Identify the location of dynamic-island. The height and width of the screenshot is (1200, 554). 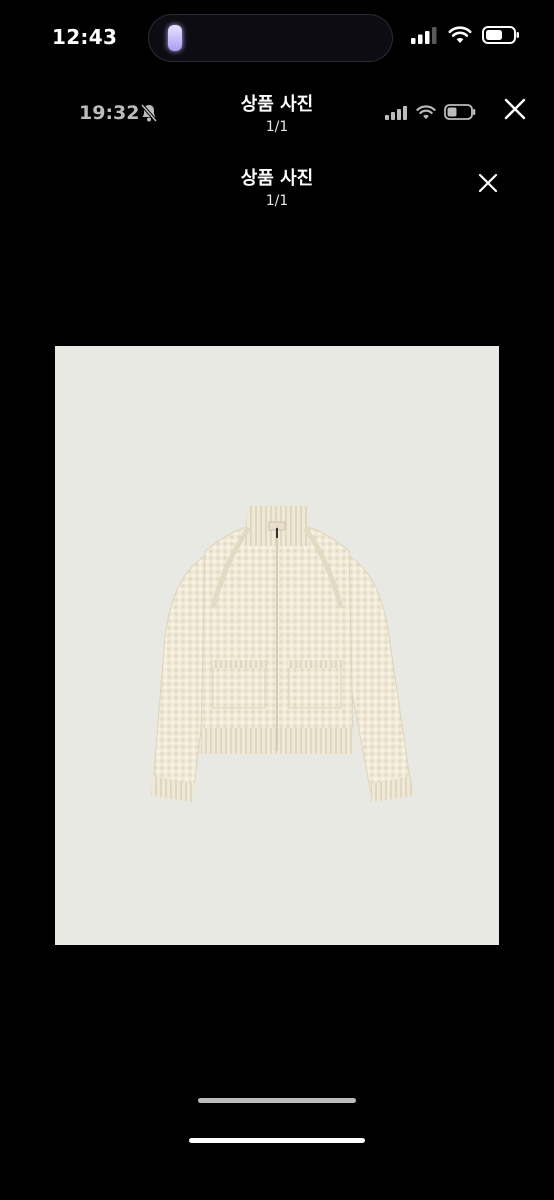
(270, 38).